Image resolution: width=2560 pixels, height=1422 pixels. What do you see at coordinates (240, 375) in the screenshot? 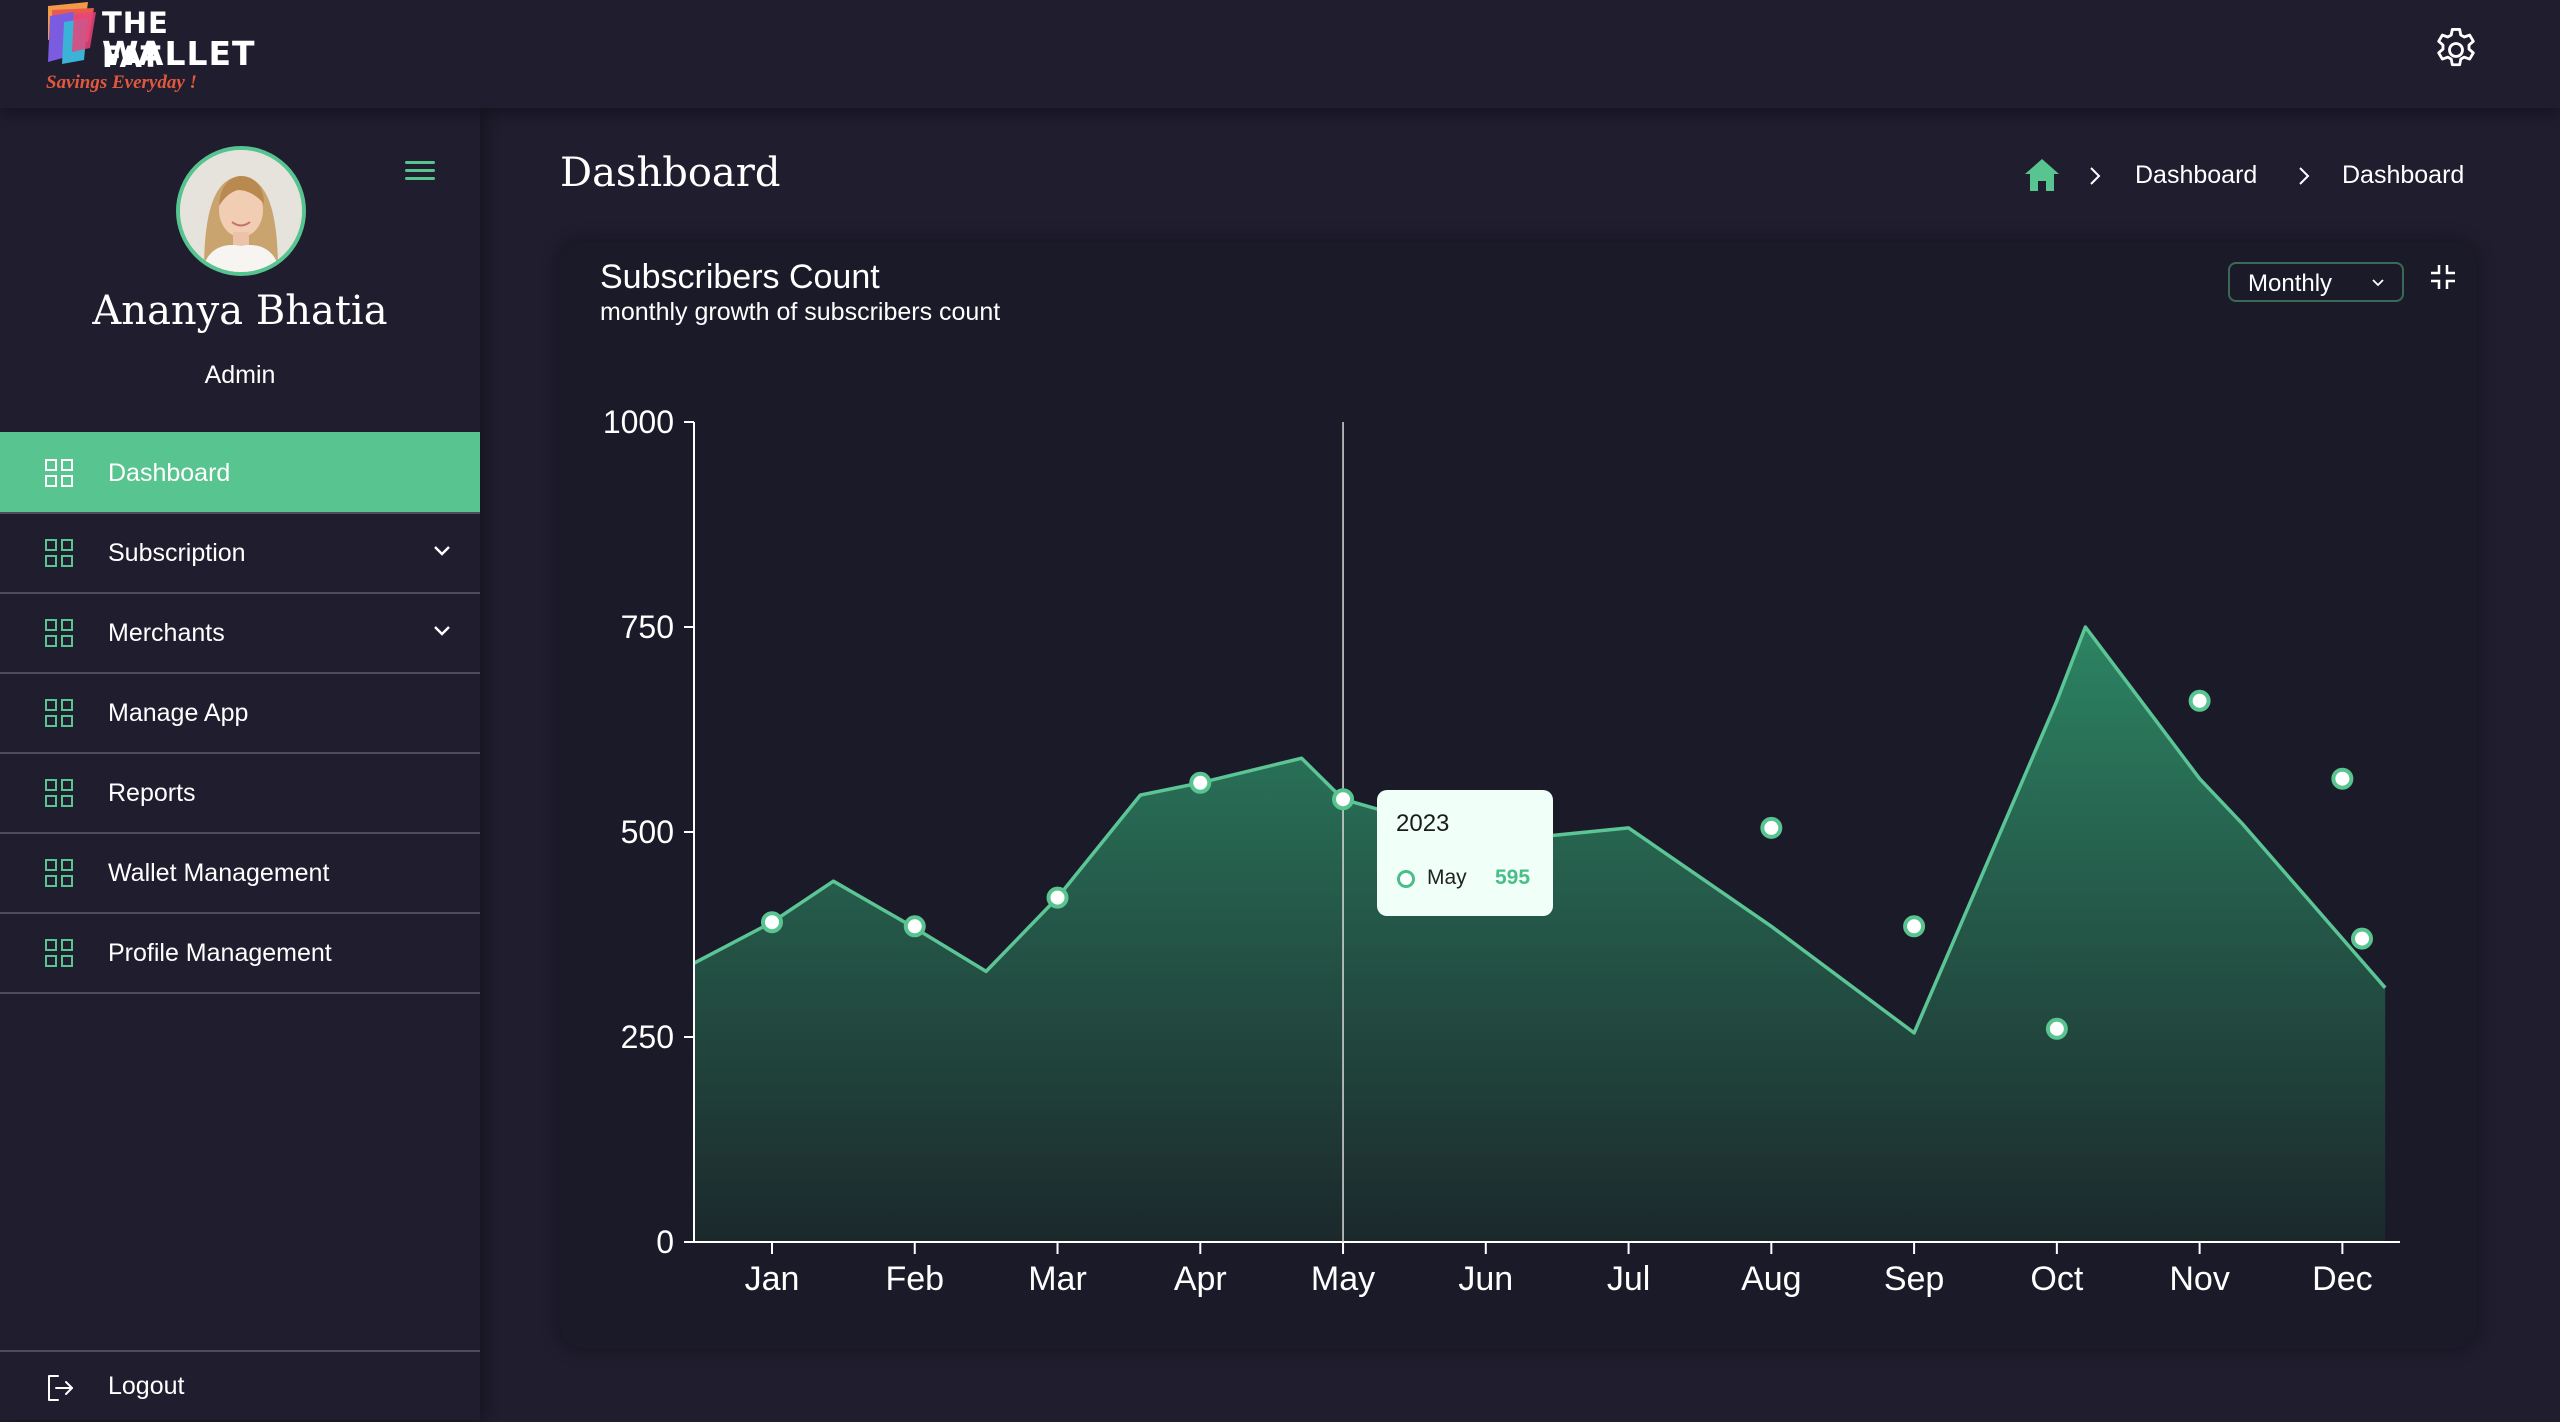
I see `user-role: Admin` at bounding box center [240, 375].